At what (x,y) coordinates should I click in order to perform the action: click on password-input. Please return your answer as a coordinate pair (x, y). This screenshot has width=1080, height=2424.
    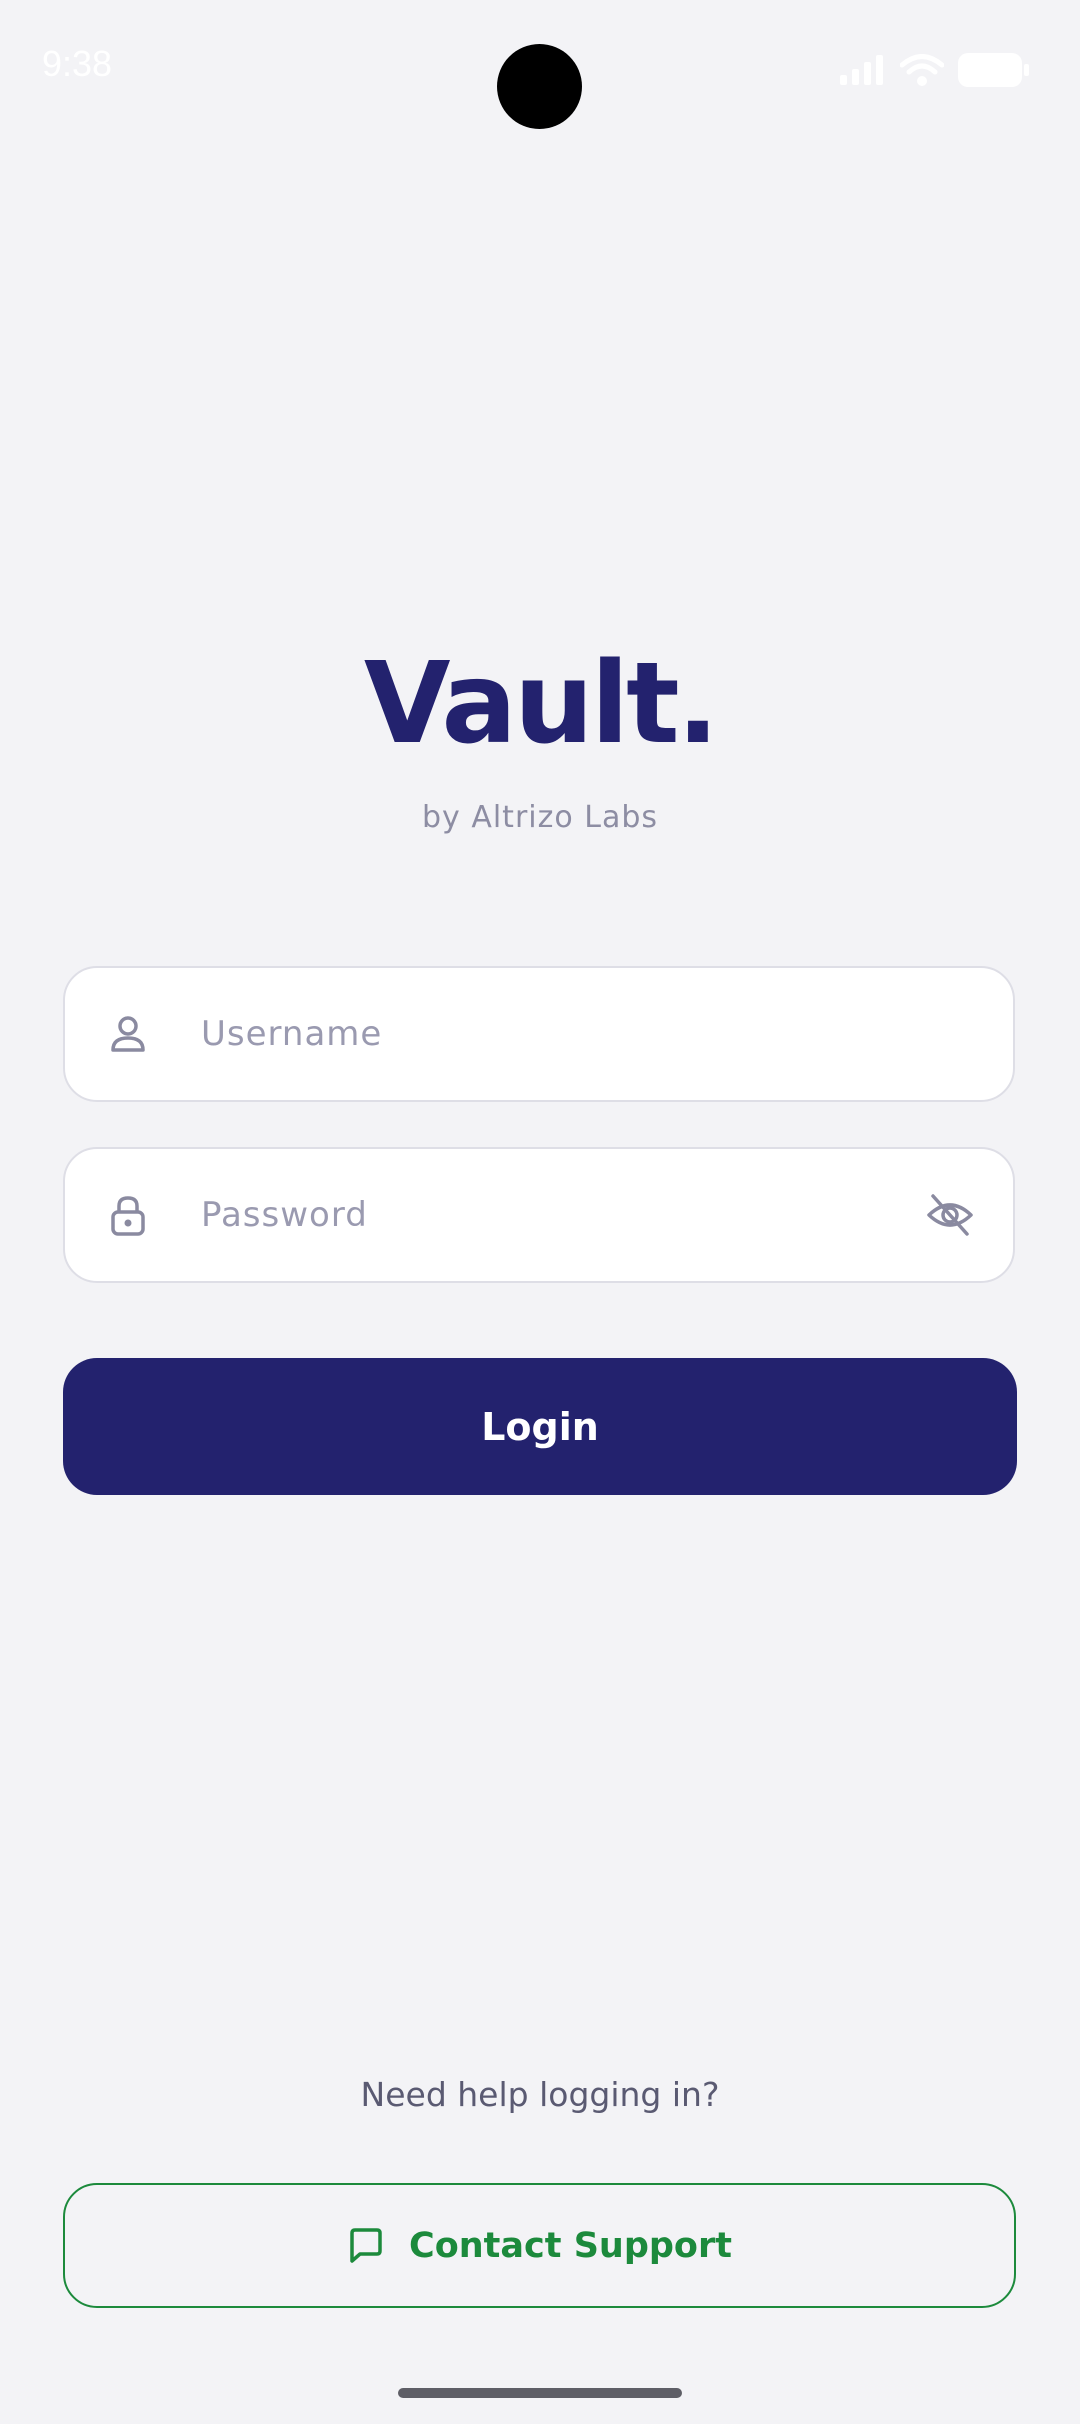
    Looking at the image, I should click on (552, 1215).